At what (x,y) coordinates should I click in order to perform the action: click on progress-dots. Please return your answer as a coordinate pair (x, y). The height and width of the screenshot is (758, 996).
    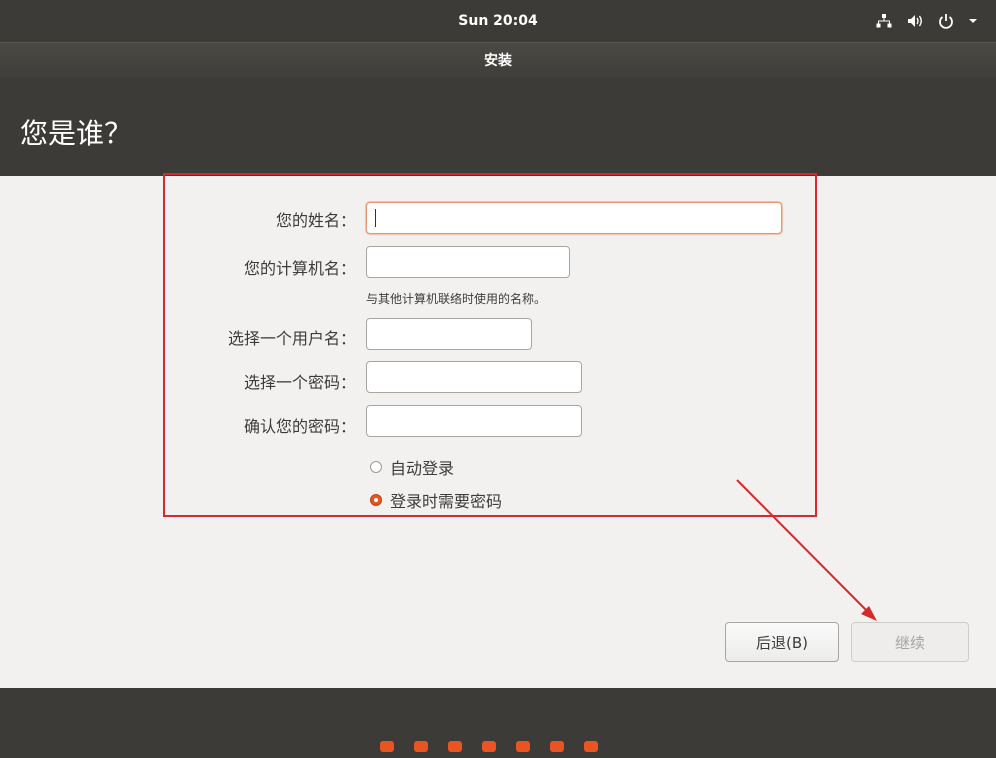
    Looking at the image, I should click on (489, 746).